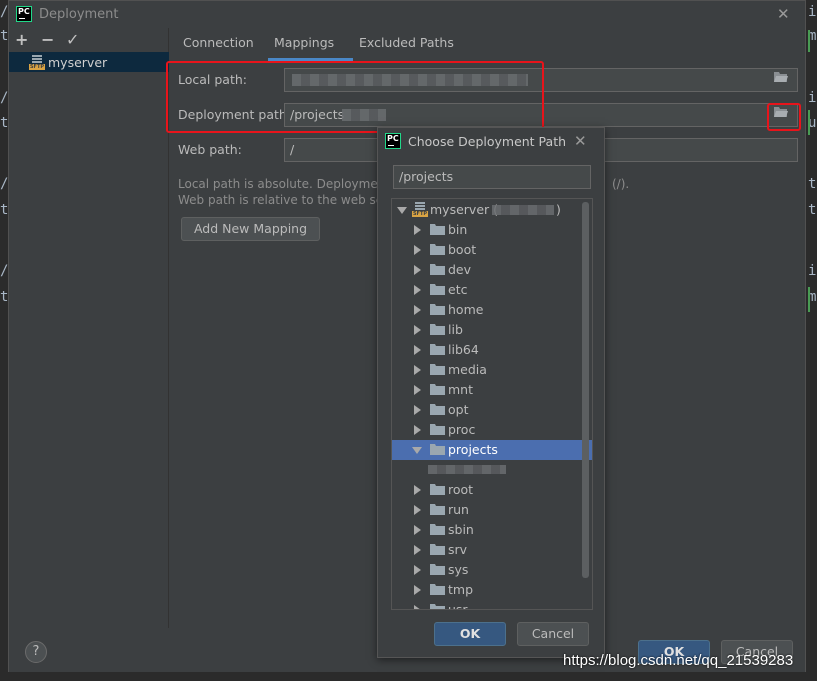 The image size is (817, 681). What do you see at coordinates (47, 39) in the screenshot?
I see `remove-server-icon: −` at bounding box center [47, 39].